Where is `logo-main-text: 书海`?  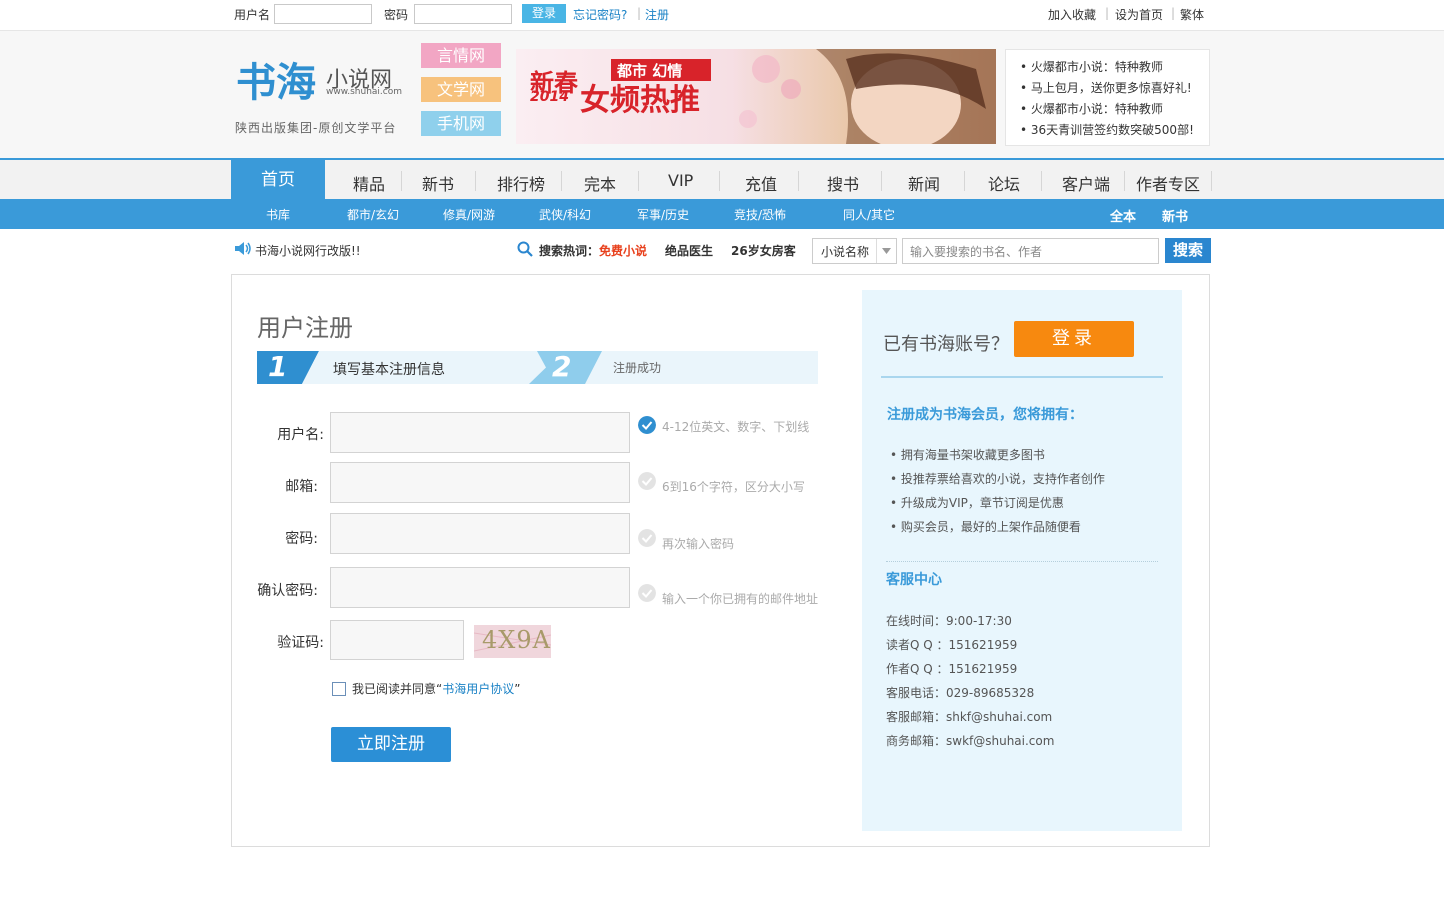
logo-main-text: 书海 is located at coordinates (276, 79).